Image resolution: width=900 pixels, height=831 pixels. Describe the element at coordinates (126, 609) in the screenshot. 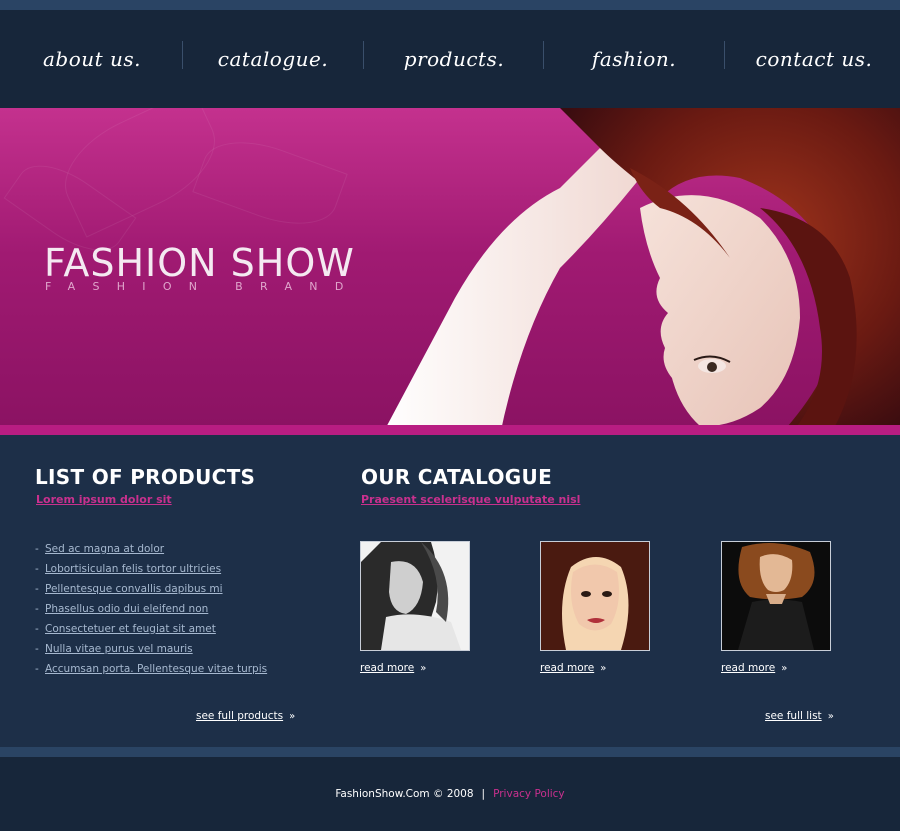

I see `product-link: Phasellus odio dui eleifend non` at that location.